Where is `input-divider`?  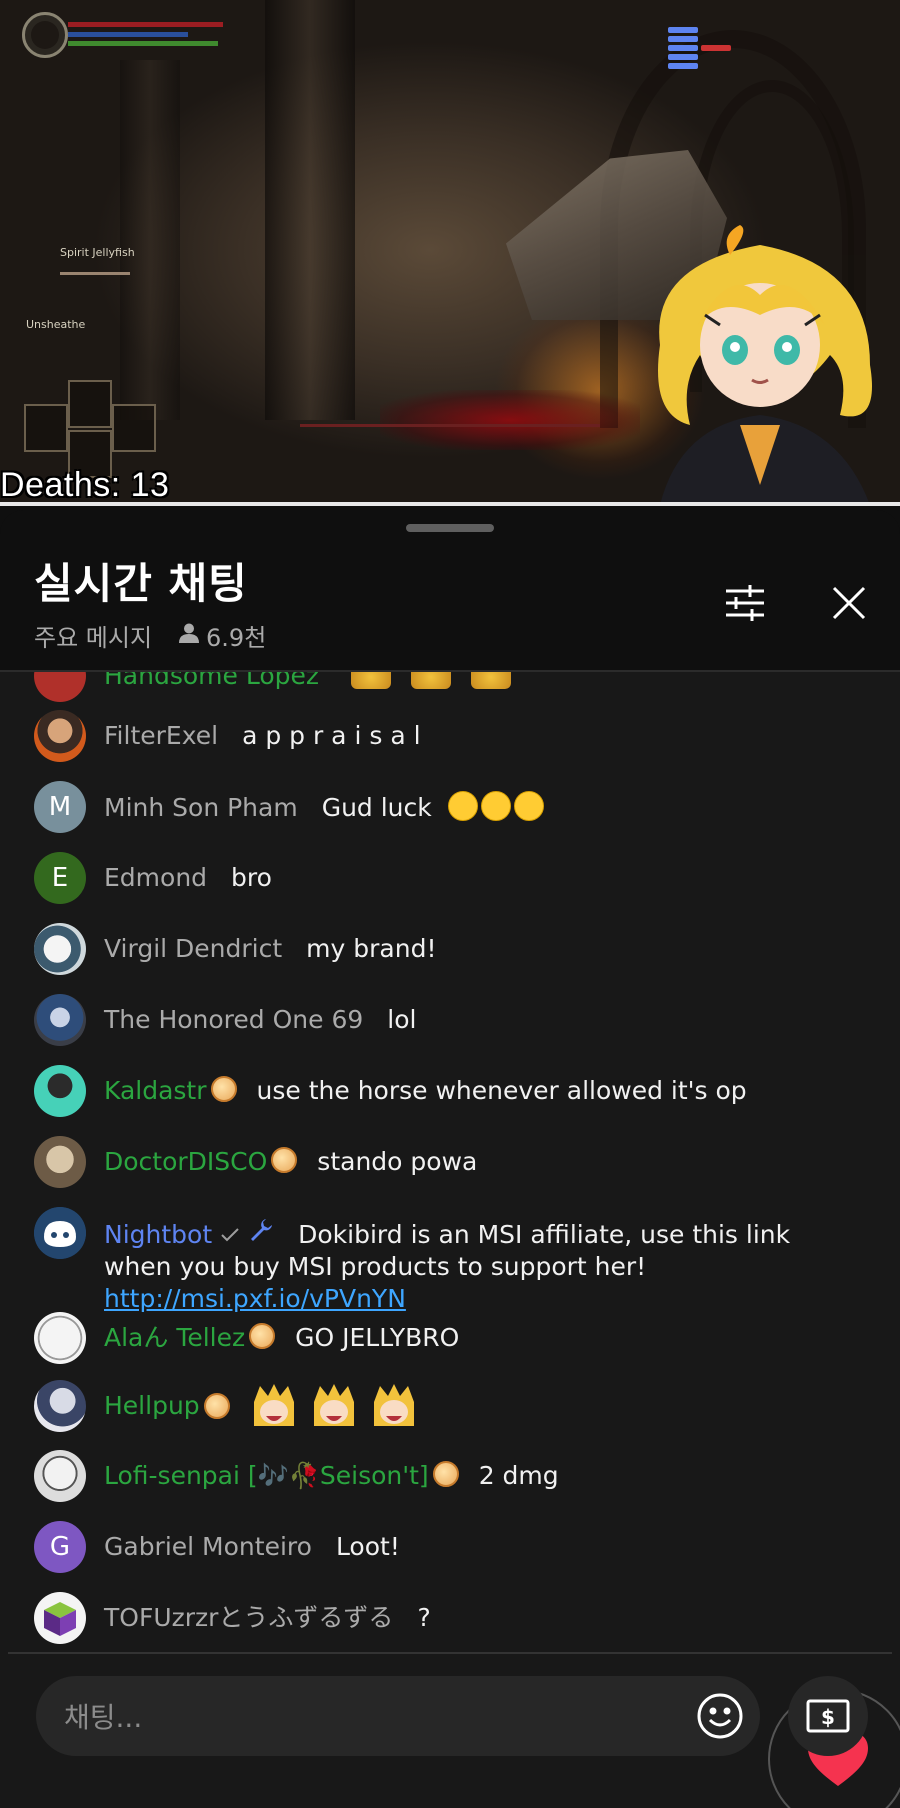
input-divider is located at coordinates (450, 1653).